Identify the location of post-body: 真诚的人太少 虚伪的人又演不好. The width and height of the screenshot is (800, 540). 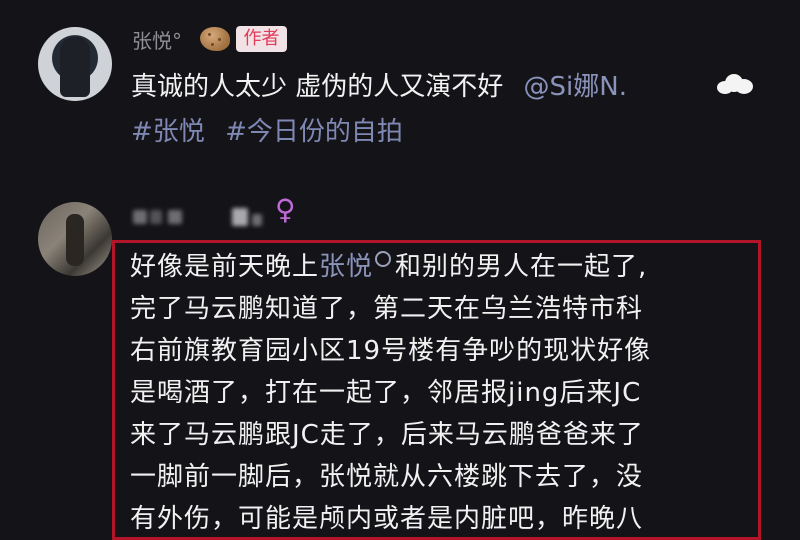
(317, 87).